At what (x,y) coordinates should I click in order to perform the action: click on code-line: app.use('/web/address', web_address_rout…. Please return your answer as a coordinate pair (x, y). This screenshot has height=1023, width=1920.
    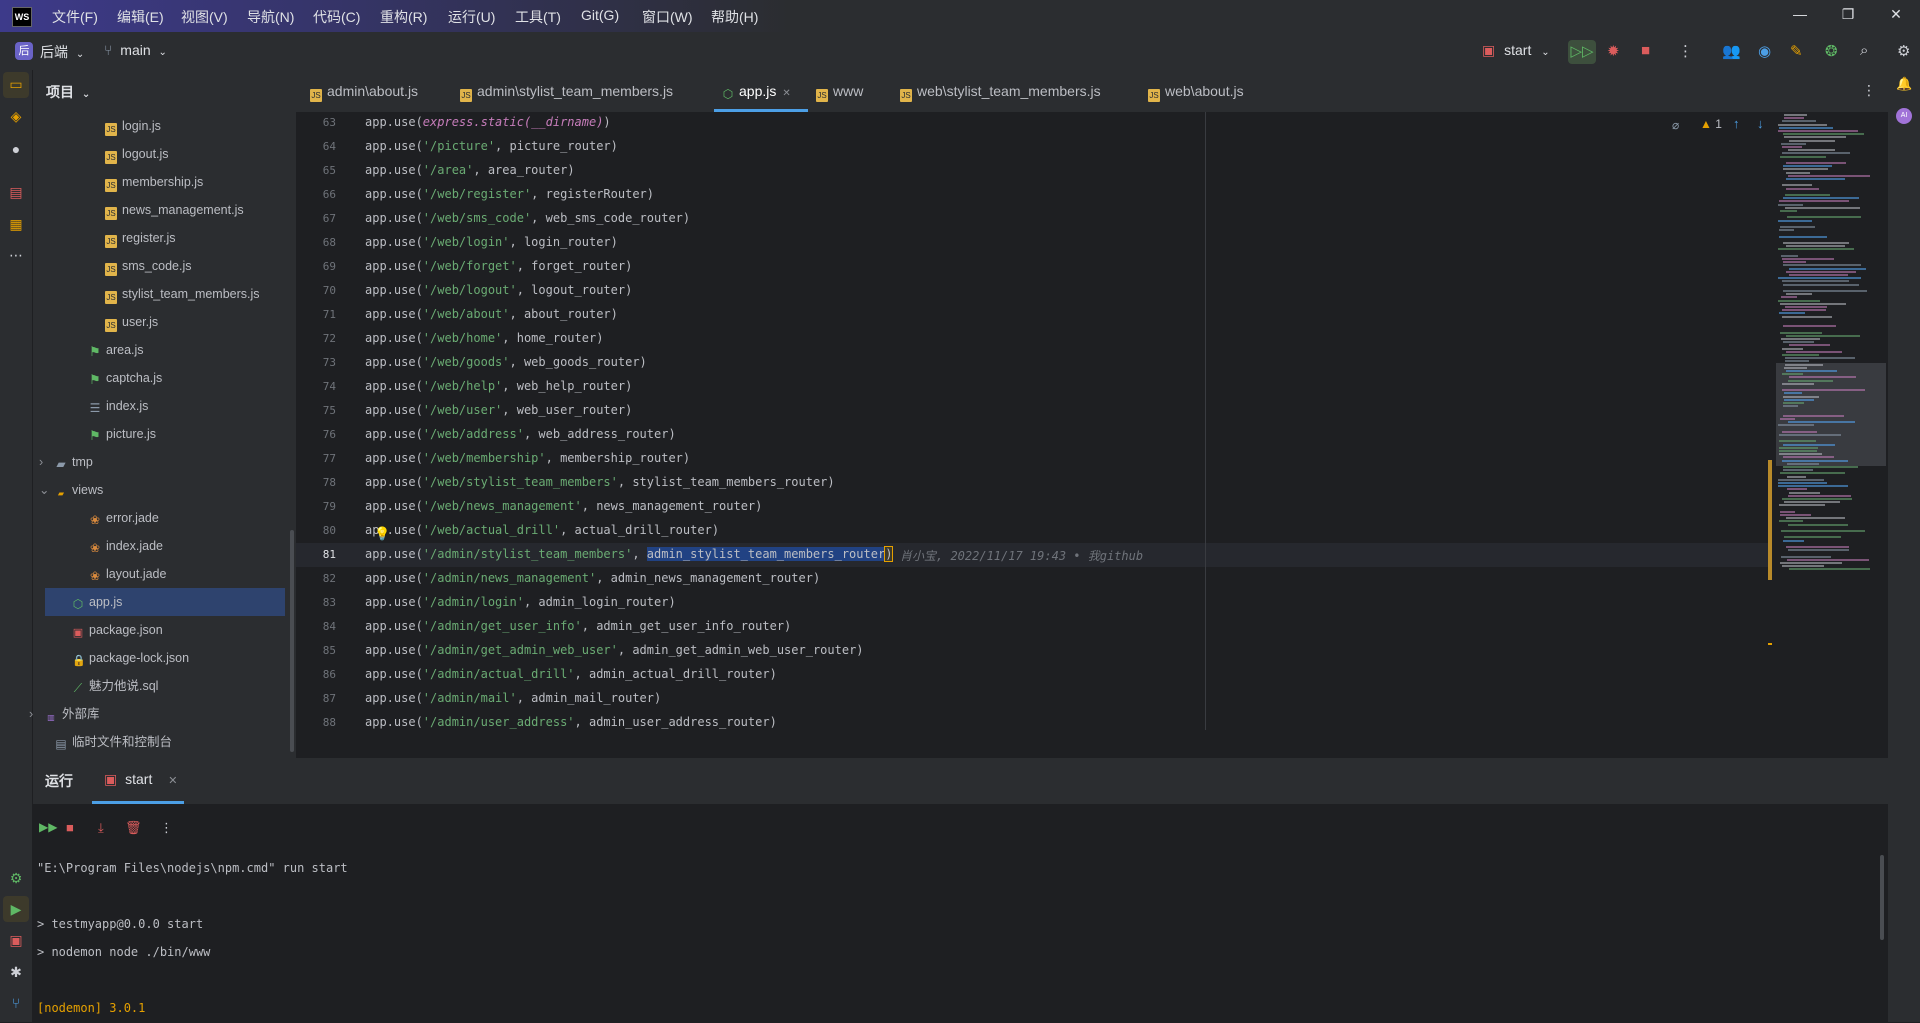
    Looking at the image, I should click on (520, 434).